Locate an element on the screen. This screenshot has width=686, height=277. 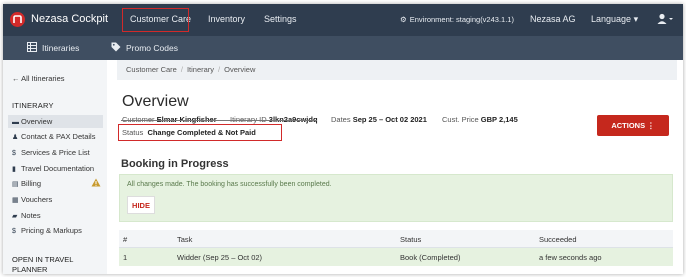
actions-button: ACTIONS ⋮ is located at coordinates (633, 125).